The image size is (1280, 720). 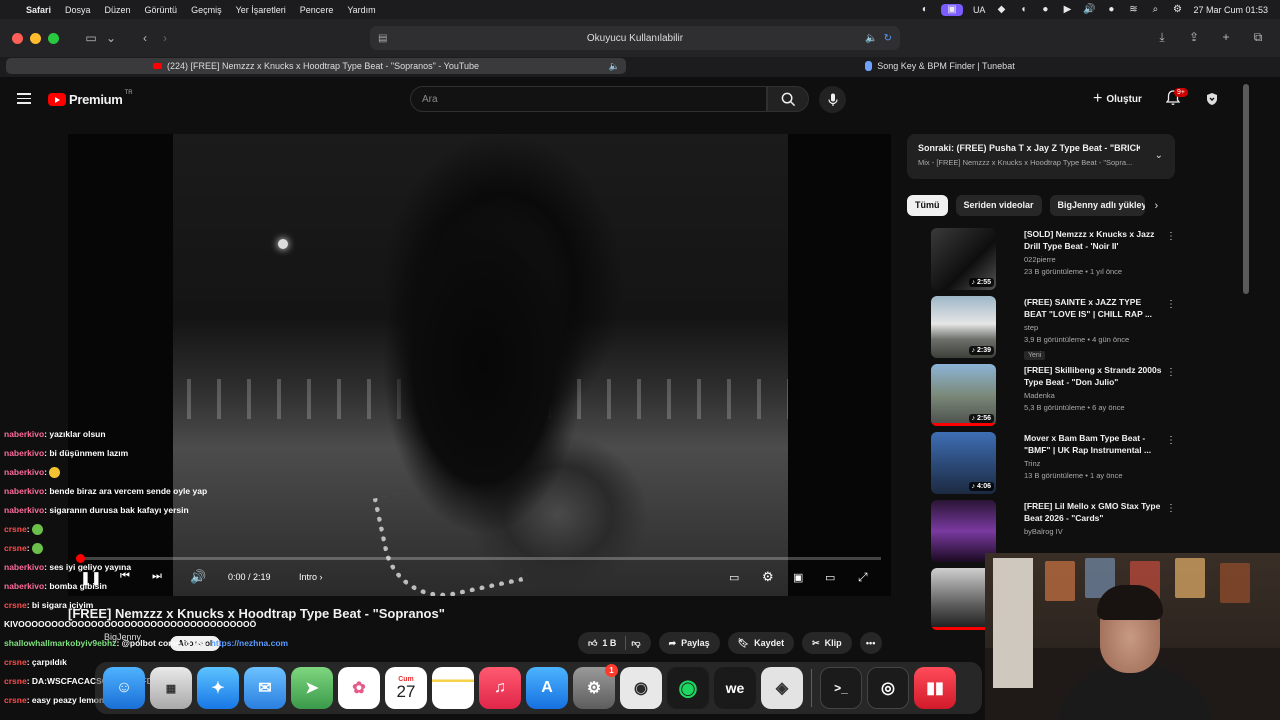 I want to click on tab-tunebat: Song Key & BPM Finder | Tunebat, so click(x=940, y=66).